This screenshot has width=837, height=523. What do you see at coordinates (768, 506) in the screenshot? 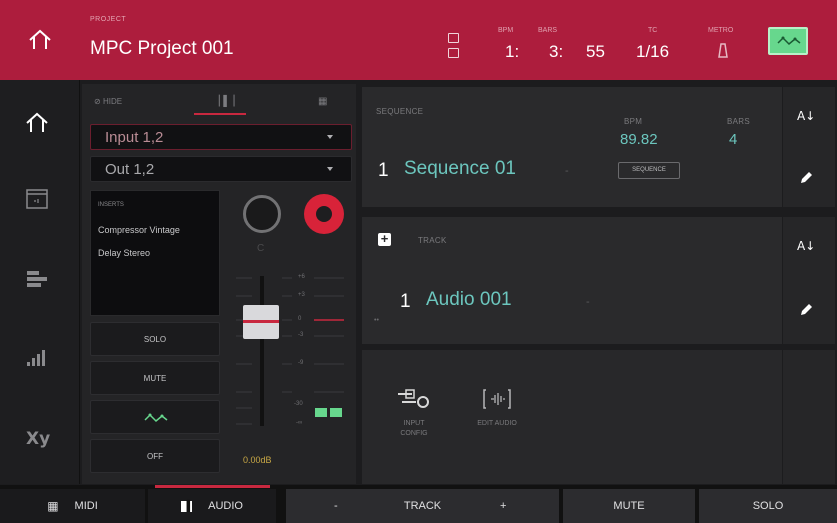
I see `footer-solo-button: SOLO` at bounding box center [768, 506].